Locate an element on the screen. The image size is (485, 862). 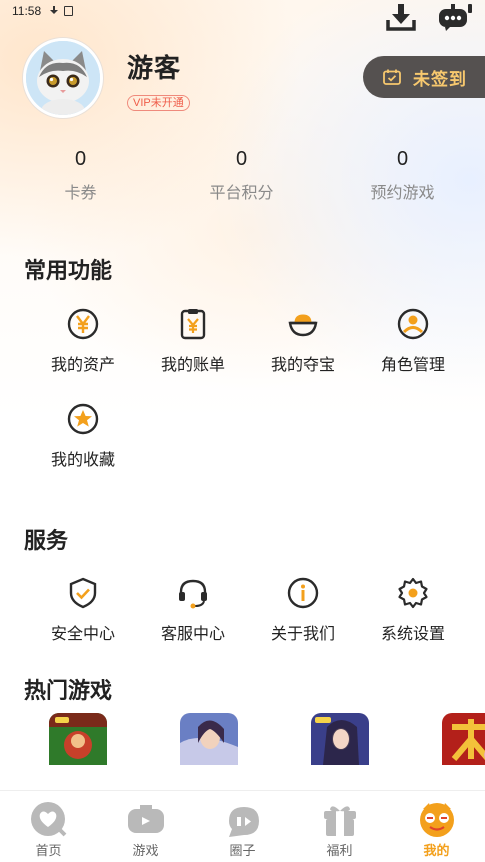
item-label: 我的收藏 is located at coordinates (82, 460).